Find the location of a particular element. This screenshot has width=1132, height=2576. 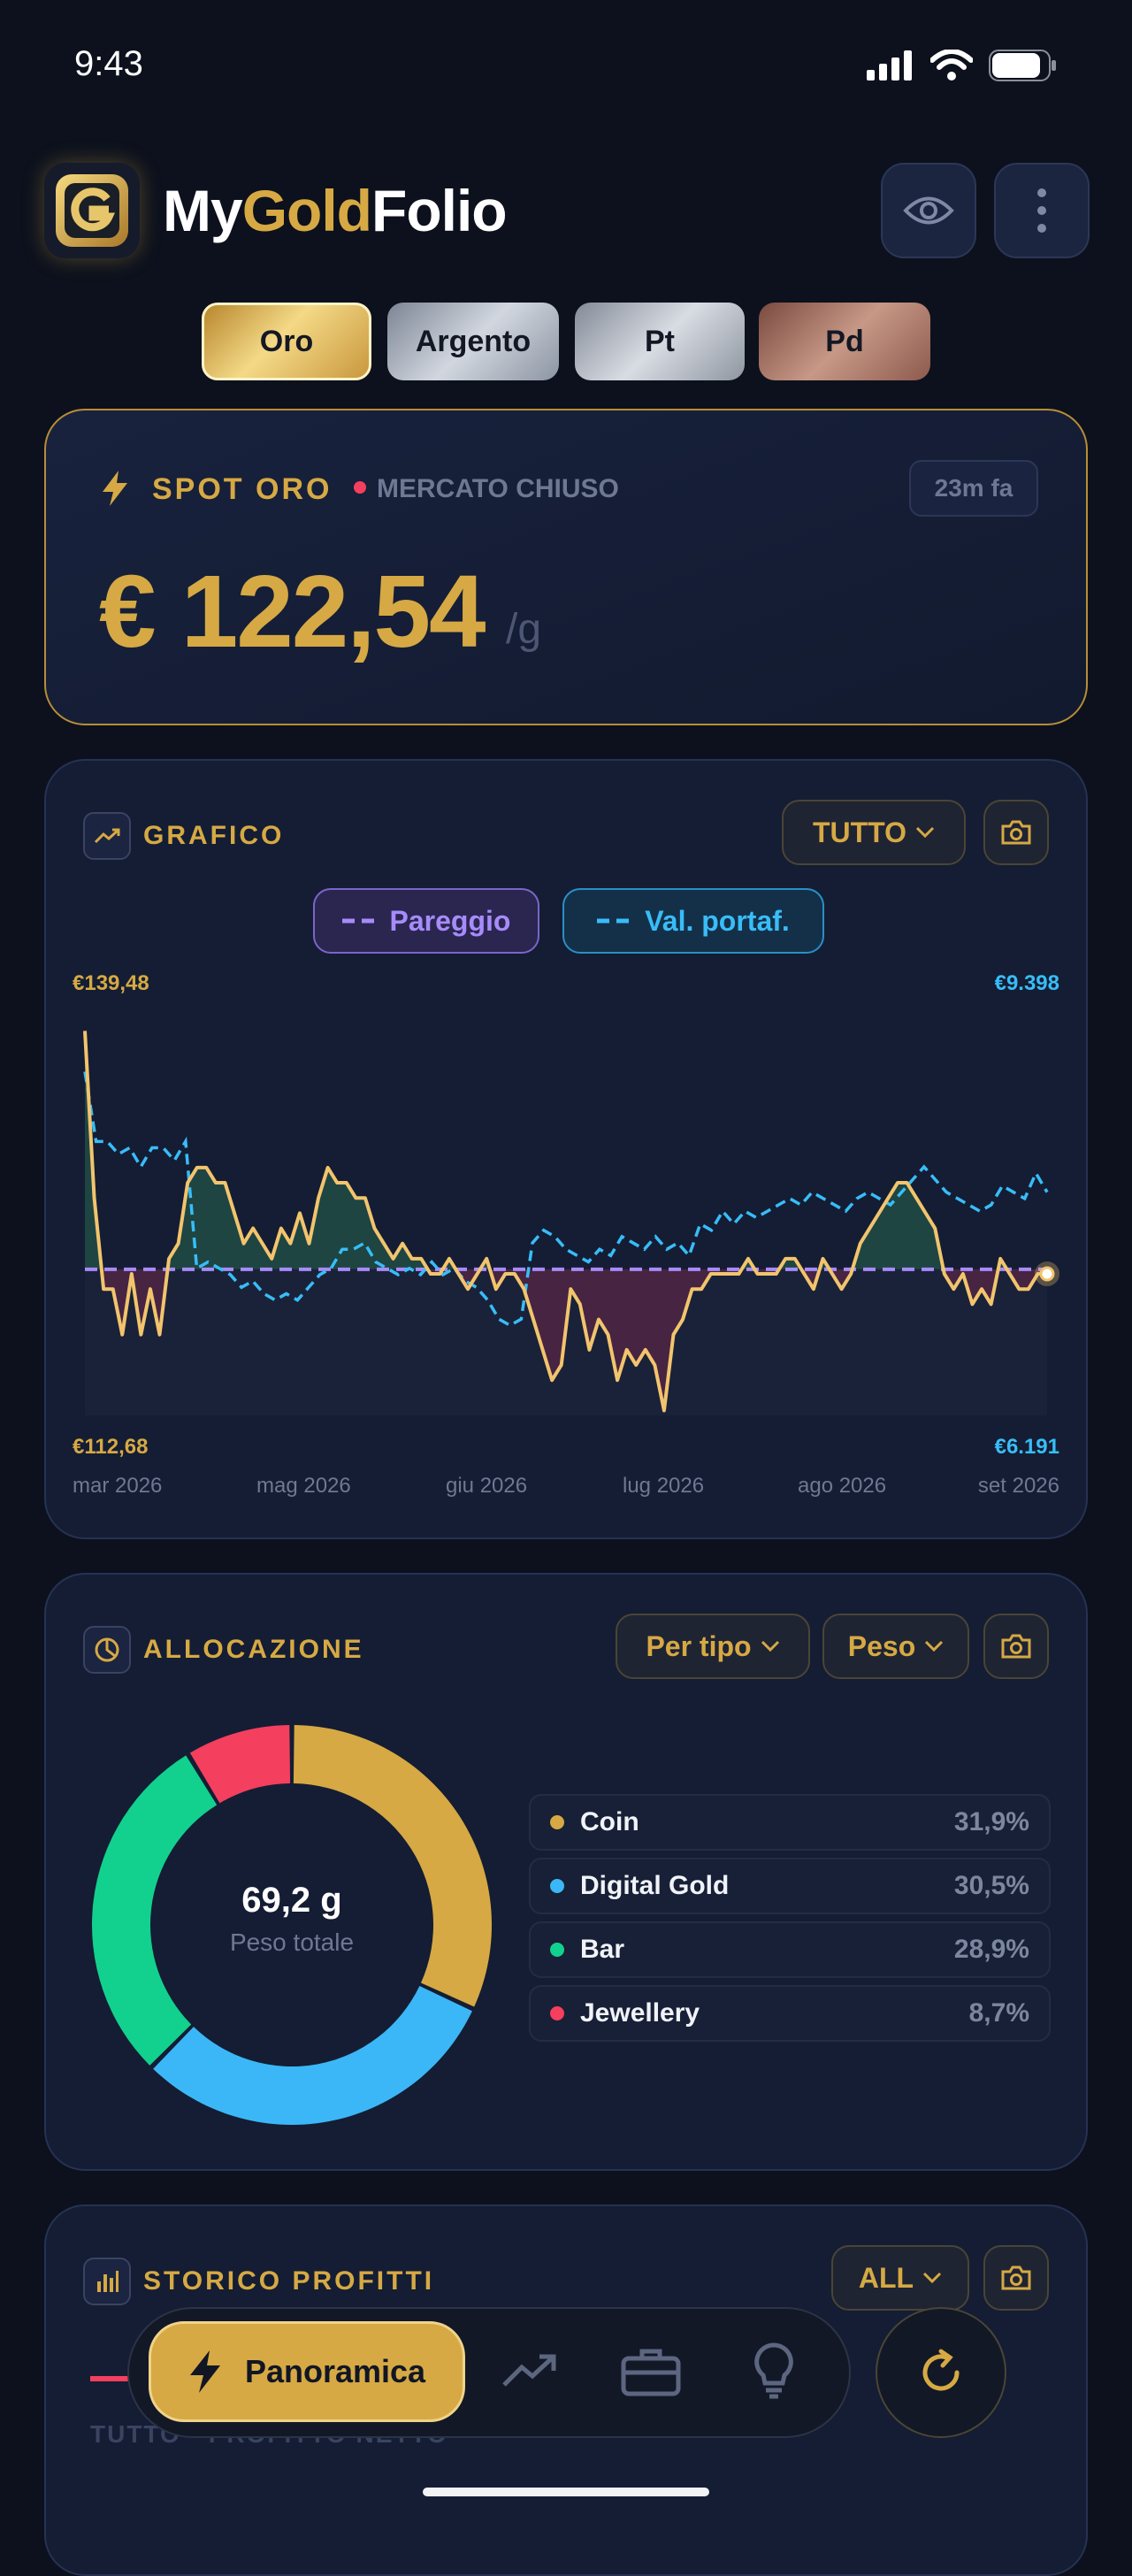

range-dropdown: TUTTO is located at coordinates (874, 832).